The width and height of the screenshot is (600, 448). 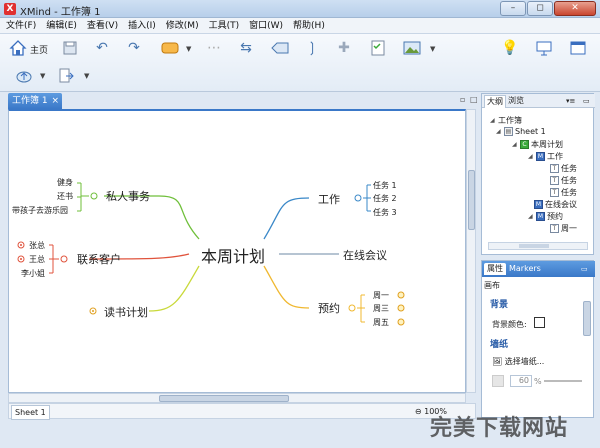 What do you see at coordinates (224, 25) in the screenshot?
I see `menu-tools: 工具(T)` at bounding box center [224, 25].